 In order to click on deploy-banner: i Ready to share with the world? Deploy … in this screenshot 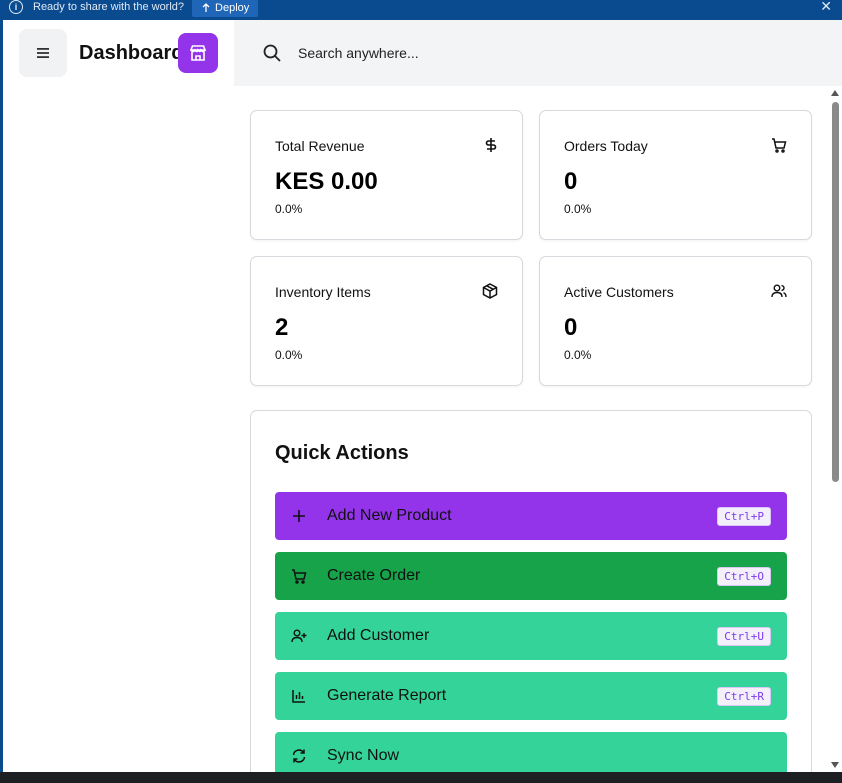, I will do `click(421, 10)`.